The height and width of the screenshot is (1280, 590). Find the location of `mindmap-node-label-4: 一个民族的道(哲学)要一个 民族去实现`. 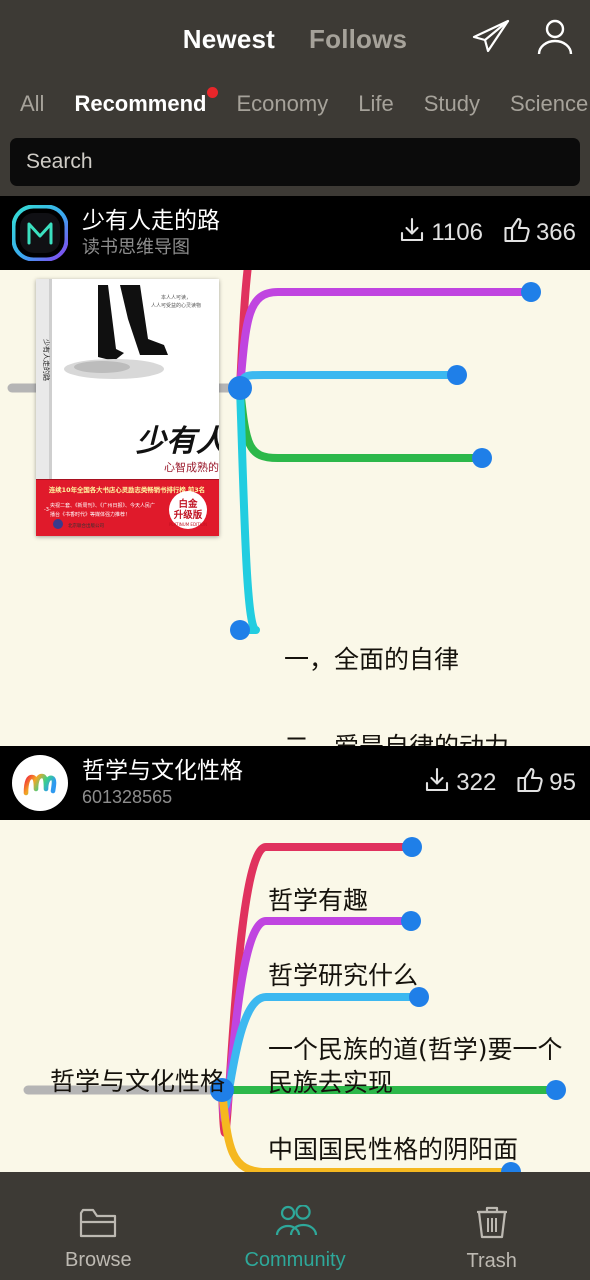

mindmap-node-label-4: 一个民族的道(哲学)要一个 民族去实现 is located at coordinates (418, 1066).